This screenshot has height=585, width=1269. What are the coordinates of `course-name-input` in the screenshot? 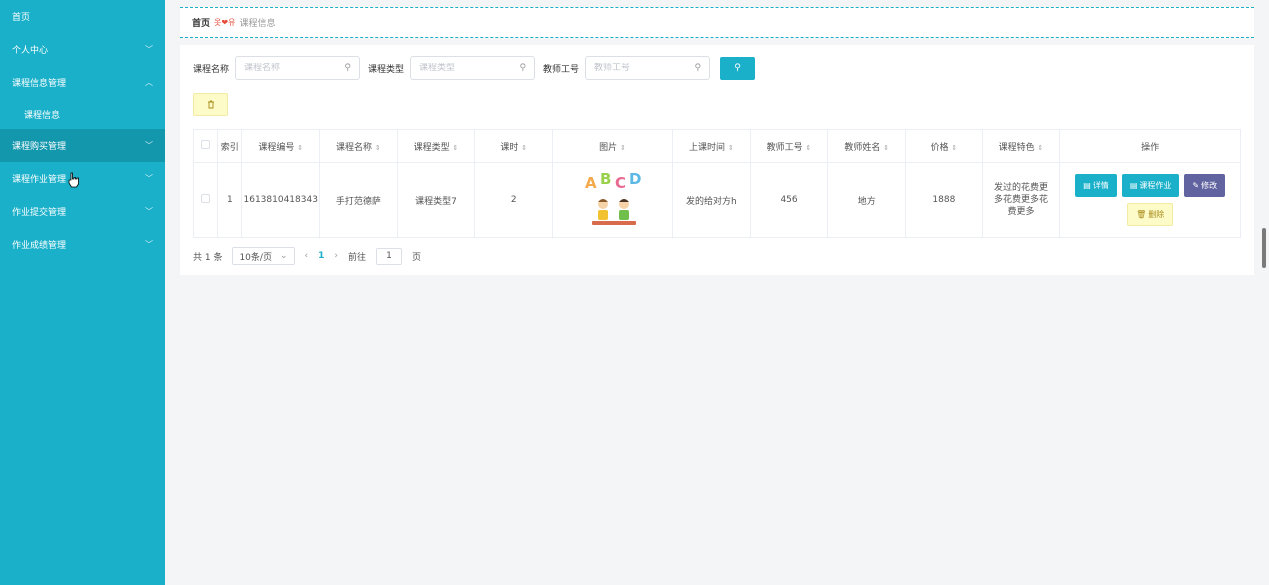 It's located at (289, 68).